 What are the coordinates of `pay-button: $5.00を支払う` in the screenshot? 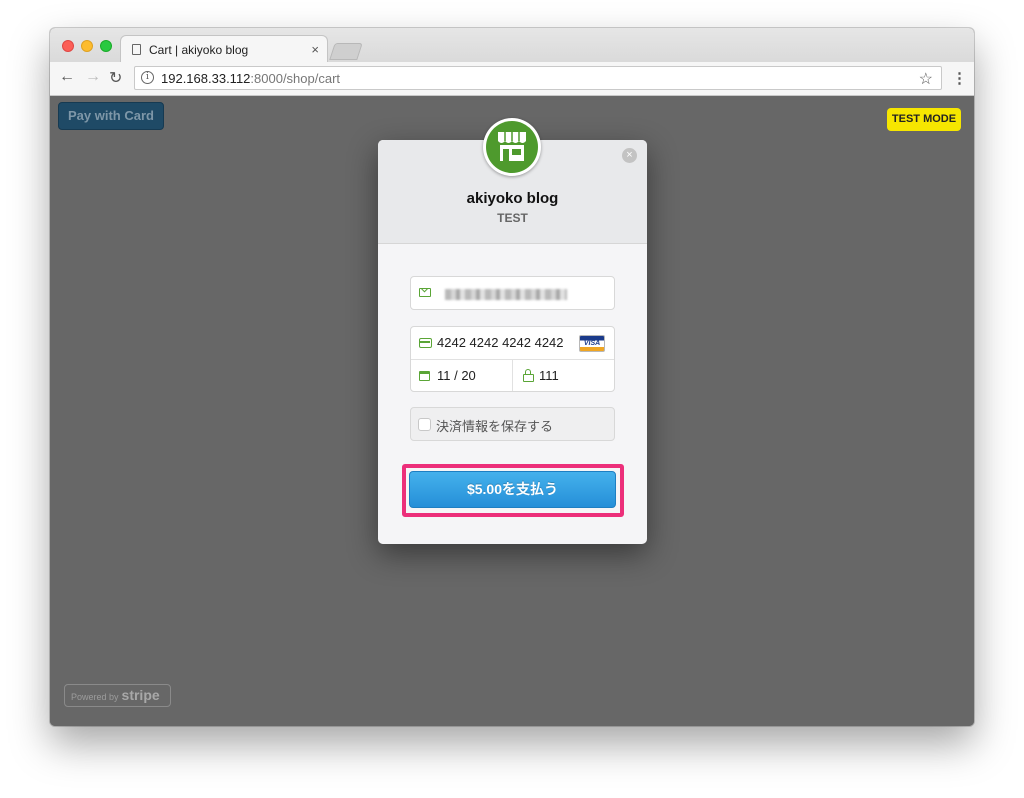 It's located at (512, 489).